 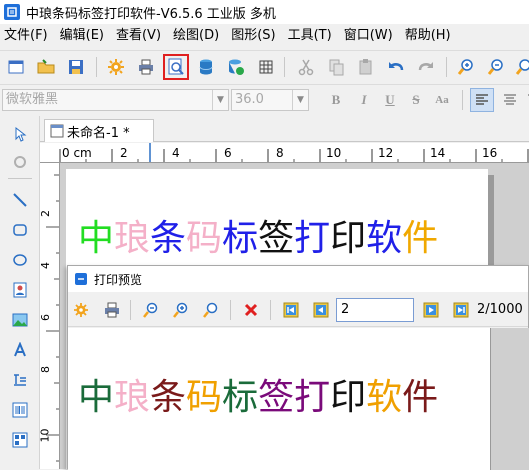 I want to click on last-page-button, so click(x=461, y=310).